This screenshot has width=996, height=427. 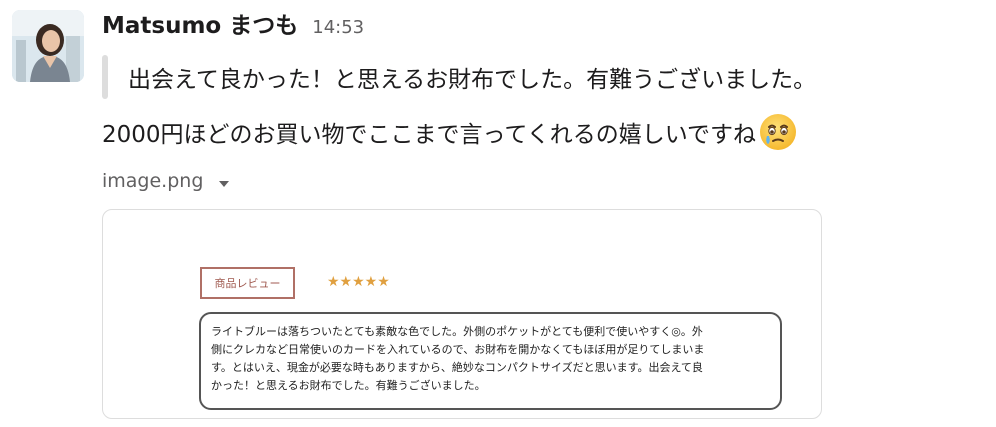 I want to click on avatar, so click(x=48, y=46).